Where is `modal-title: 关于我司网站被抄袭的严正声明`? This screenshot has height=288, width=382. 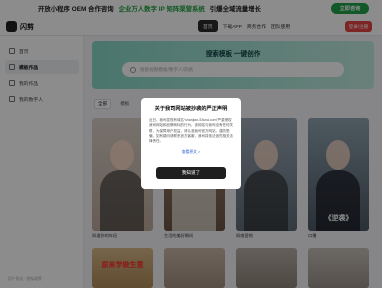 modal-title: 关于我司网站被抄袭的严正声明 is located at coordinates (191, 109).